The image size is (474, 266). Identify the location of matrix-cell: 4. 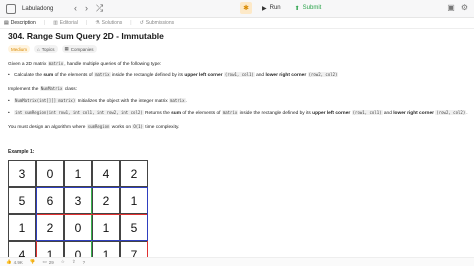
(106, 173).